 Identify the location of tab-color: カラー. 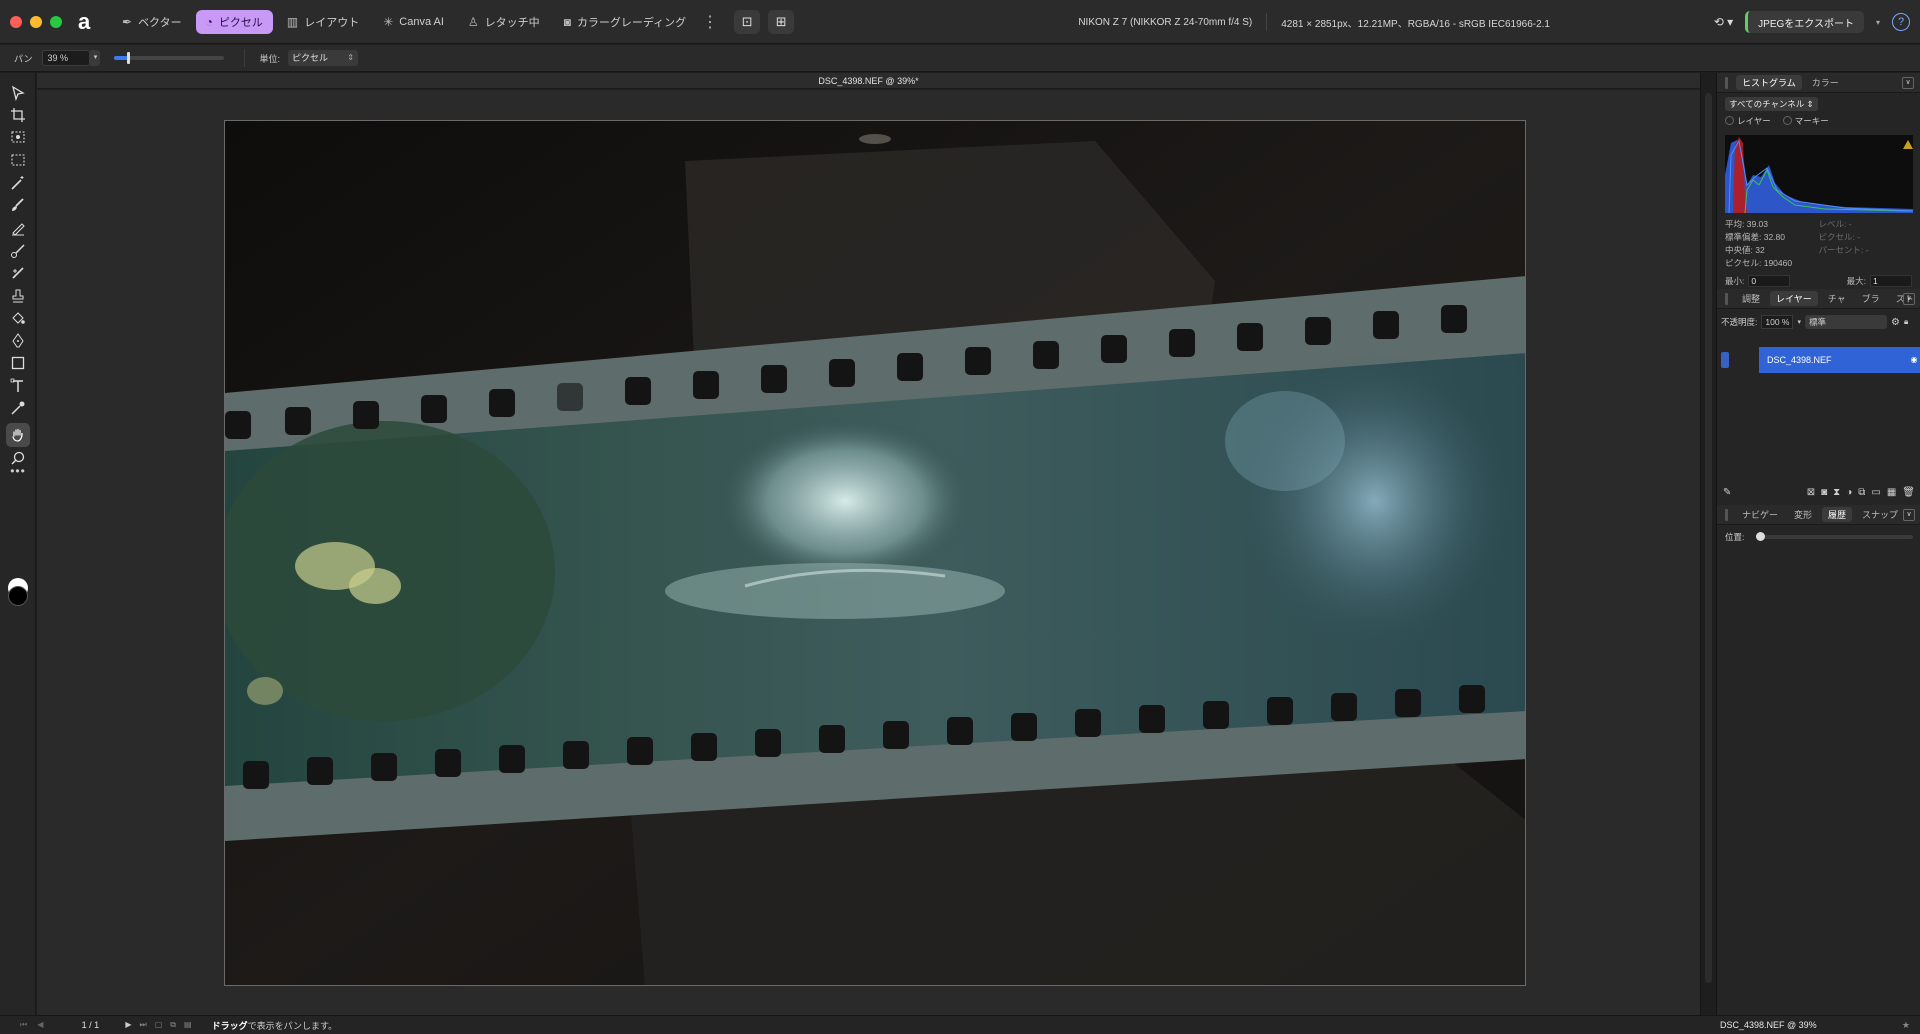
(1825, 82).